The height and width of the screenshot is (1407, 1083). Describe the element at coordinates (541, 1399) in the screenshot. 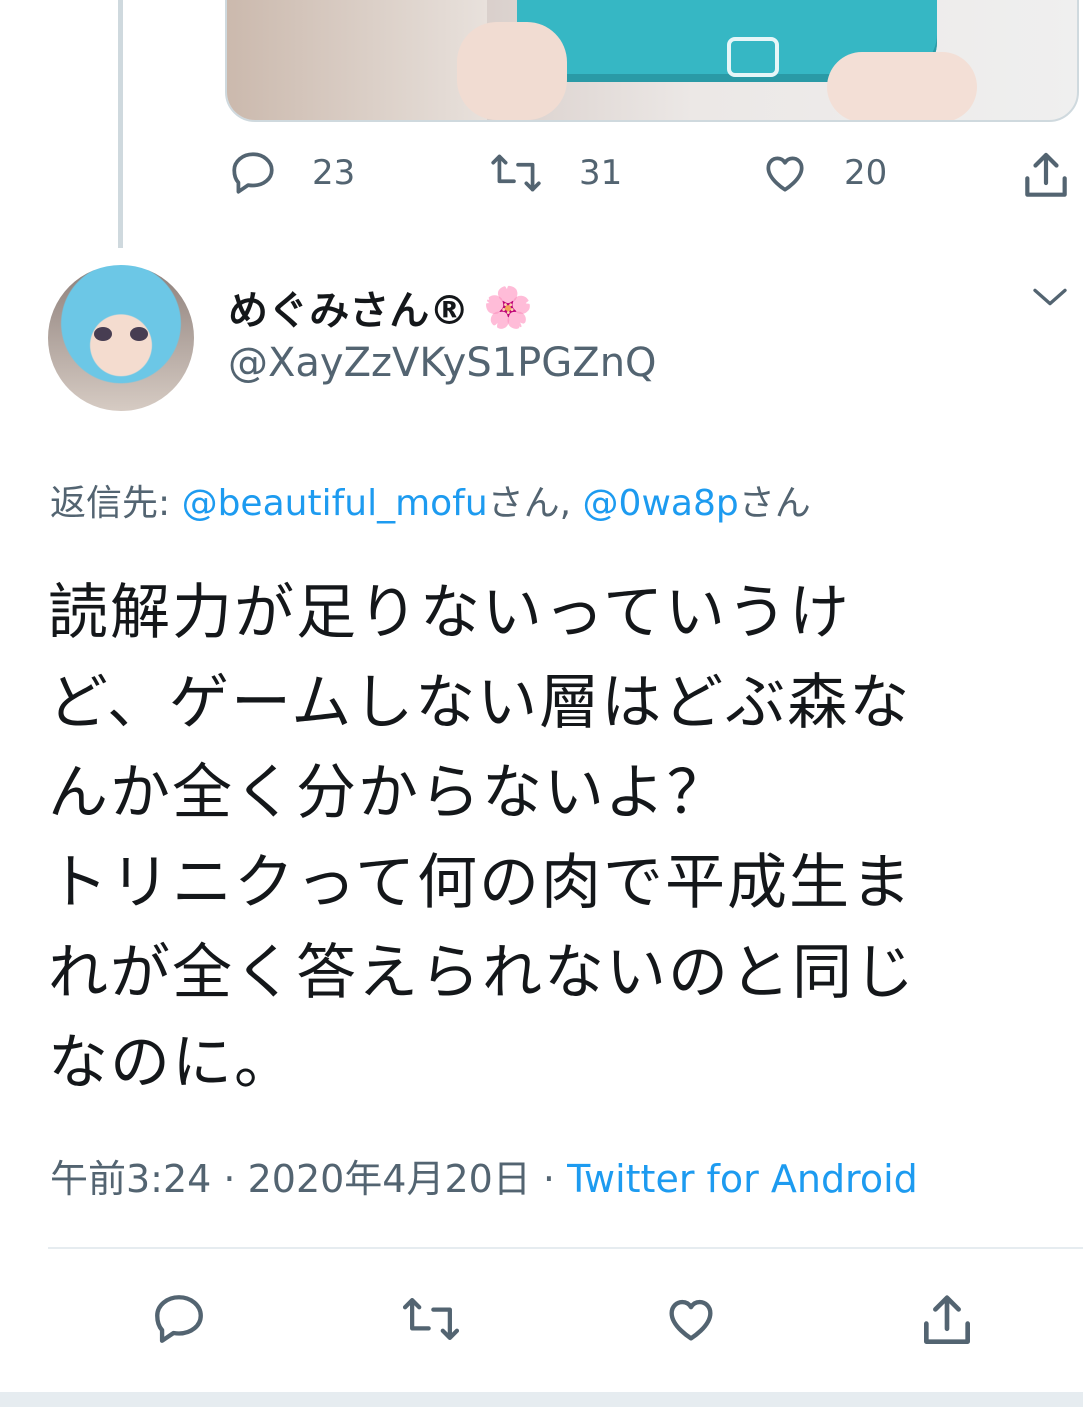

I see `bottom-separator` at that location.